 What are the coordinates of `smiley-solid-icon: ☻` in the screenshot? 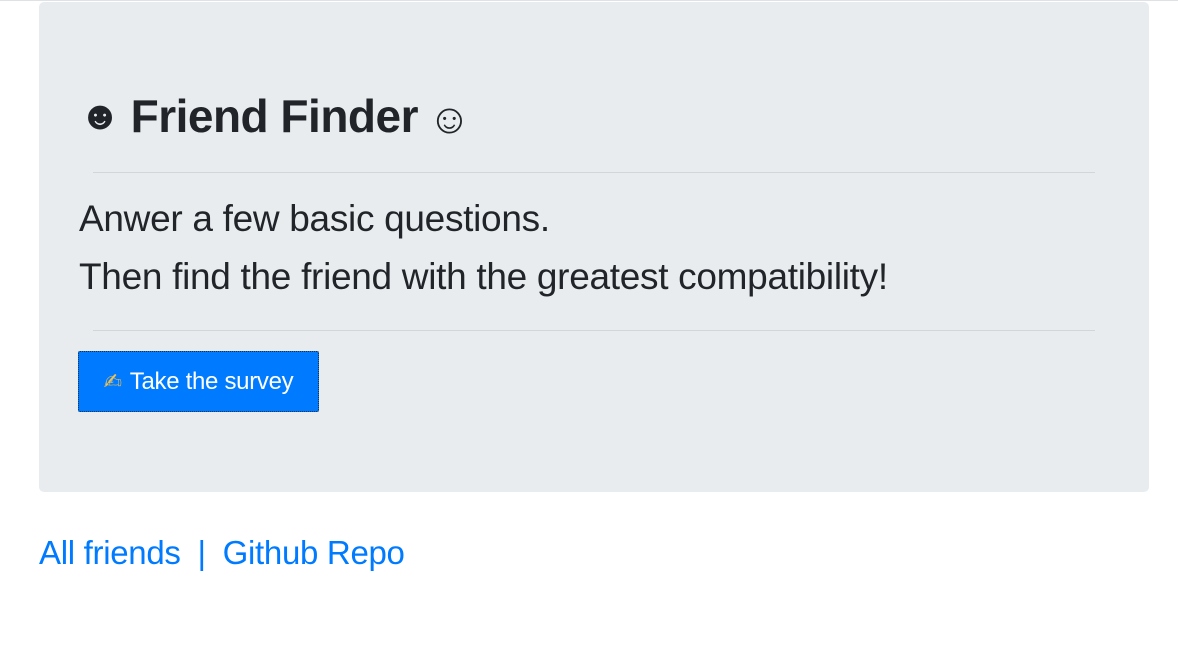 It's located at (100, 116).